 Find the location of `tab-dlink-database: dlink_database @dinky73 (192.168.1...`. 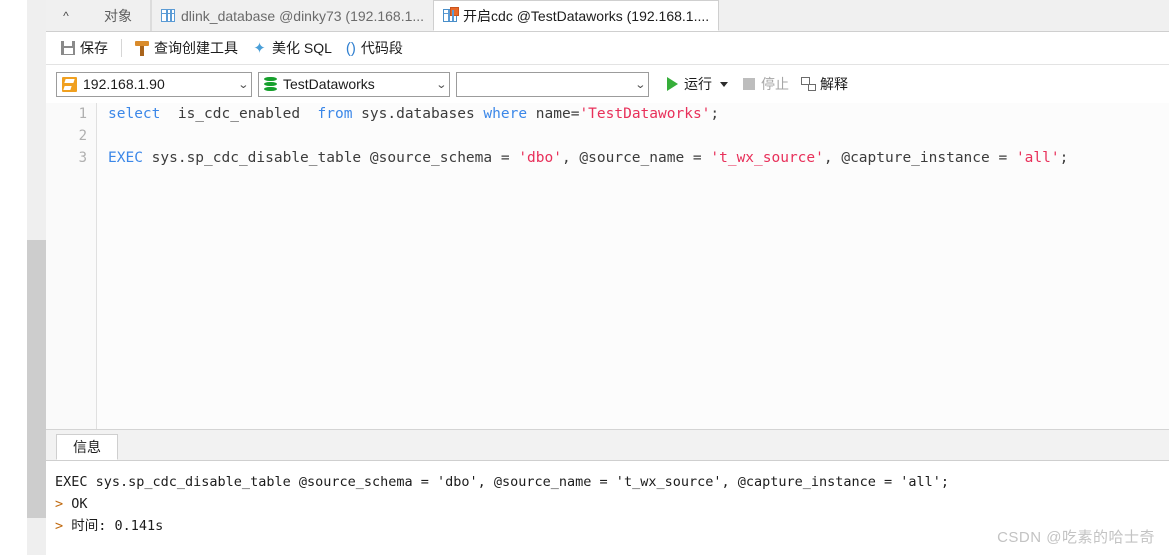

tab-dlink-database: dlink_database @dinky73 (192.168.1... is located at coordinates (293, 15).